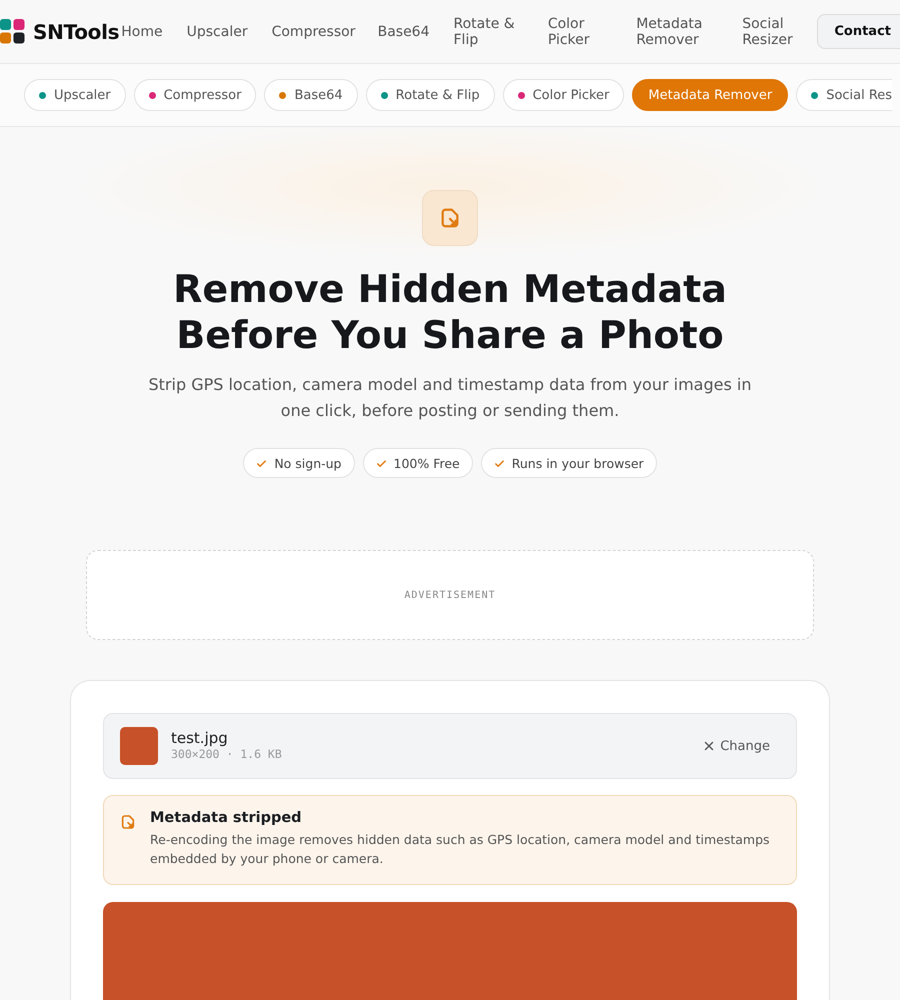  Describe the element at coordinates (313, 32) in the screenshot. I see `nav-link: Compressor` at that location.